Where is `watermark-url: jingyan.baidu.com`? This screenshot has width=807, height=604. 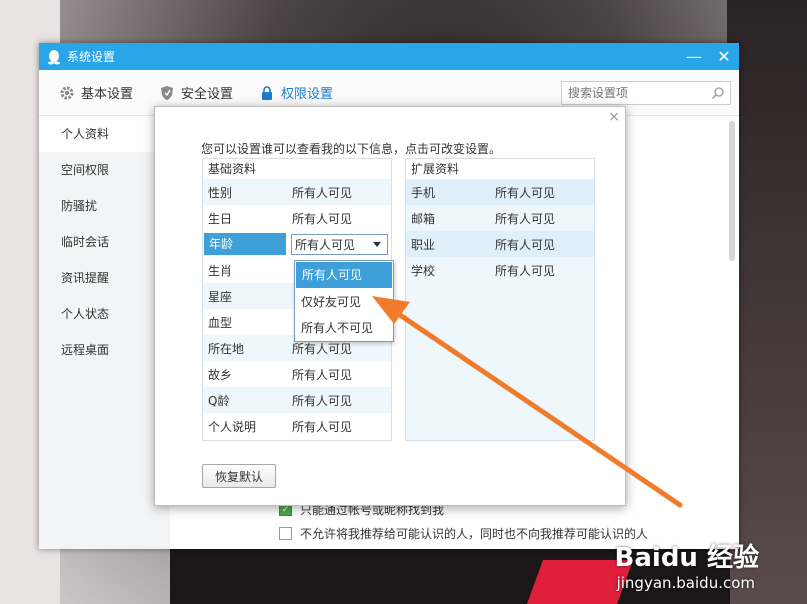 watermark-url: jingyan.baidu.com is located at coordinates (685, 583).